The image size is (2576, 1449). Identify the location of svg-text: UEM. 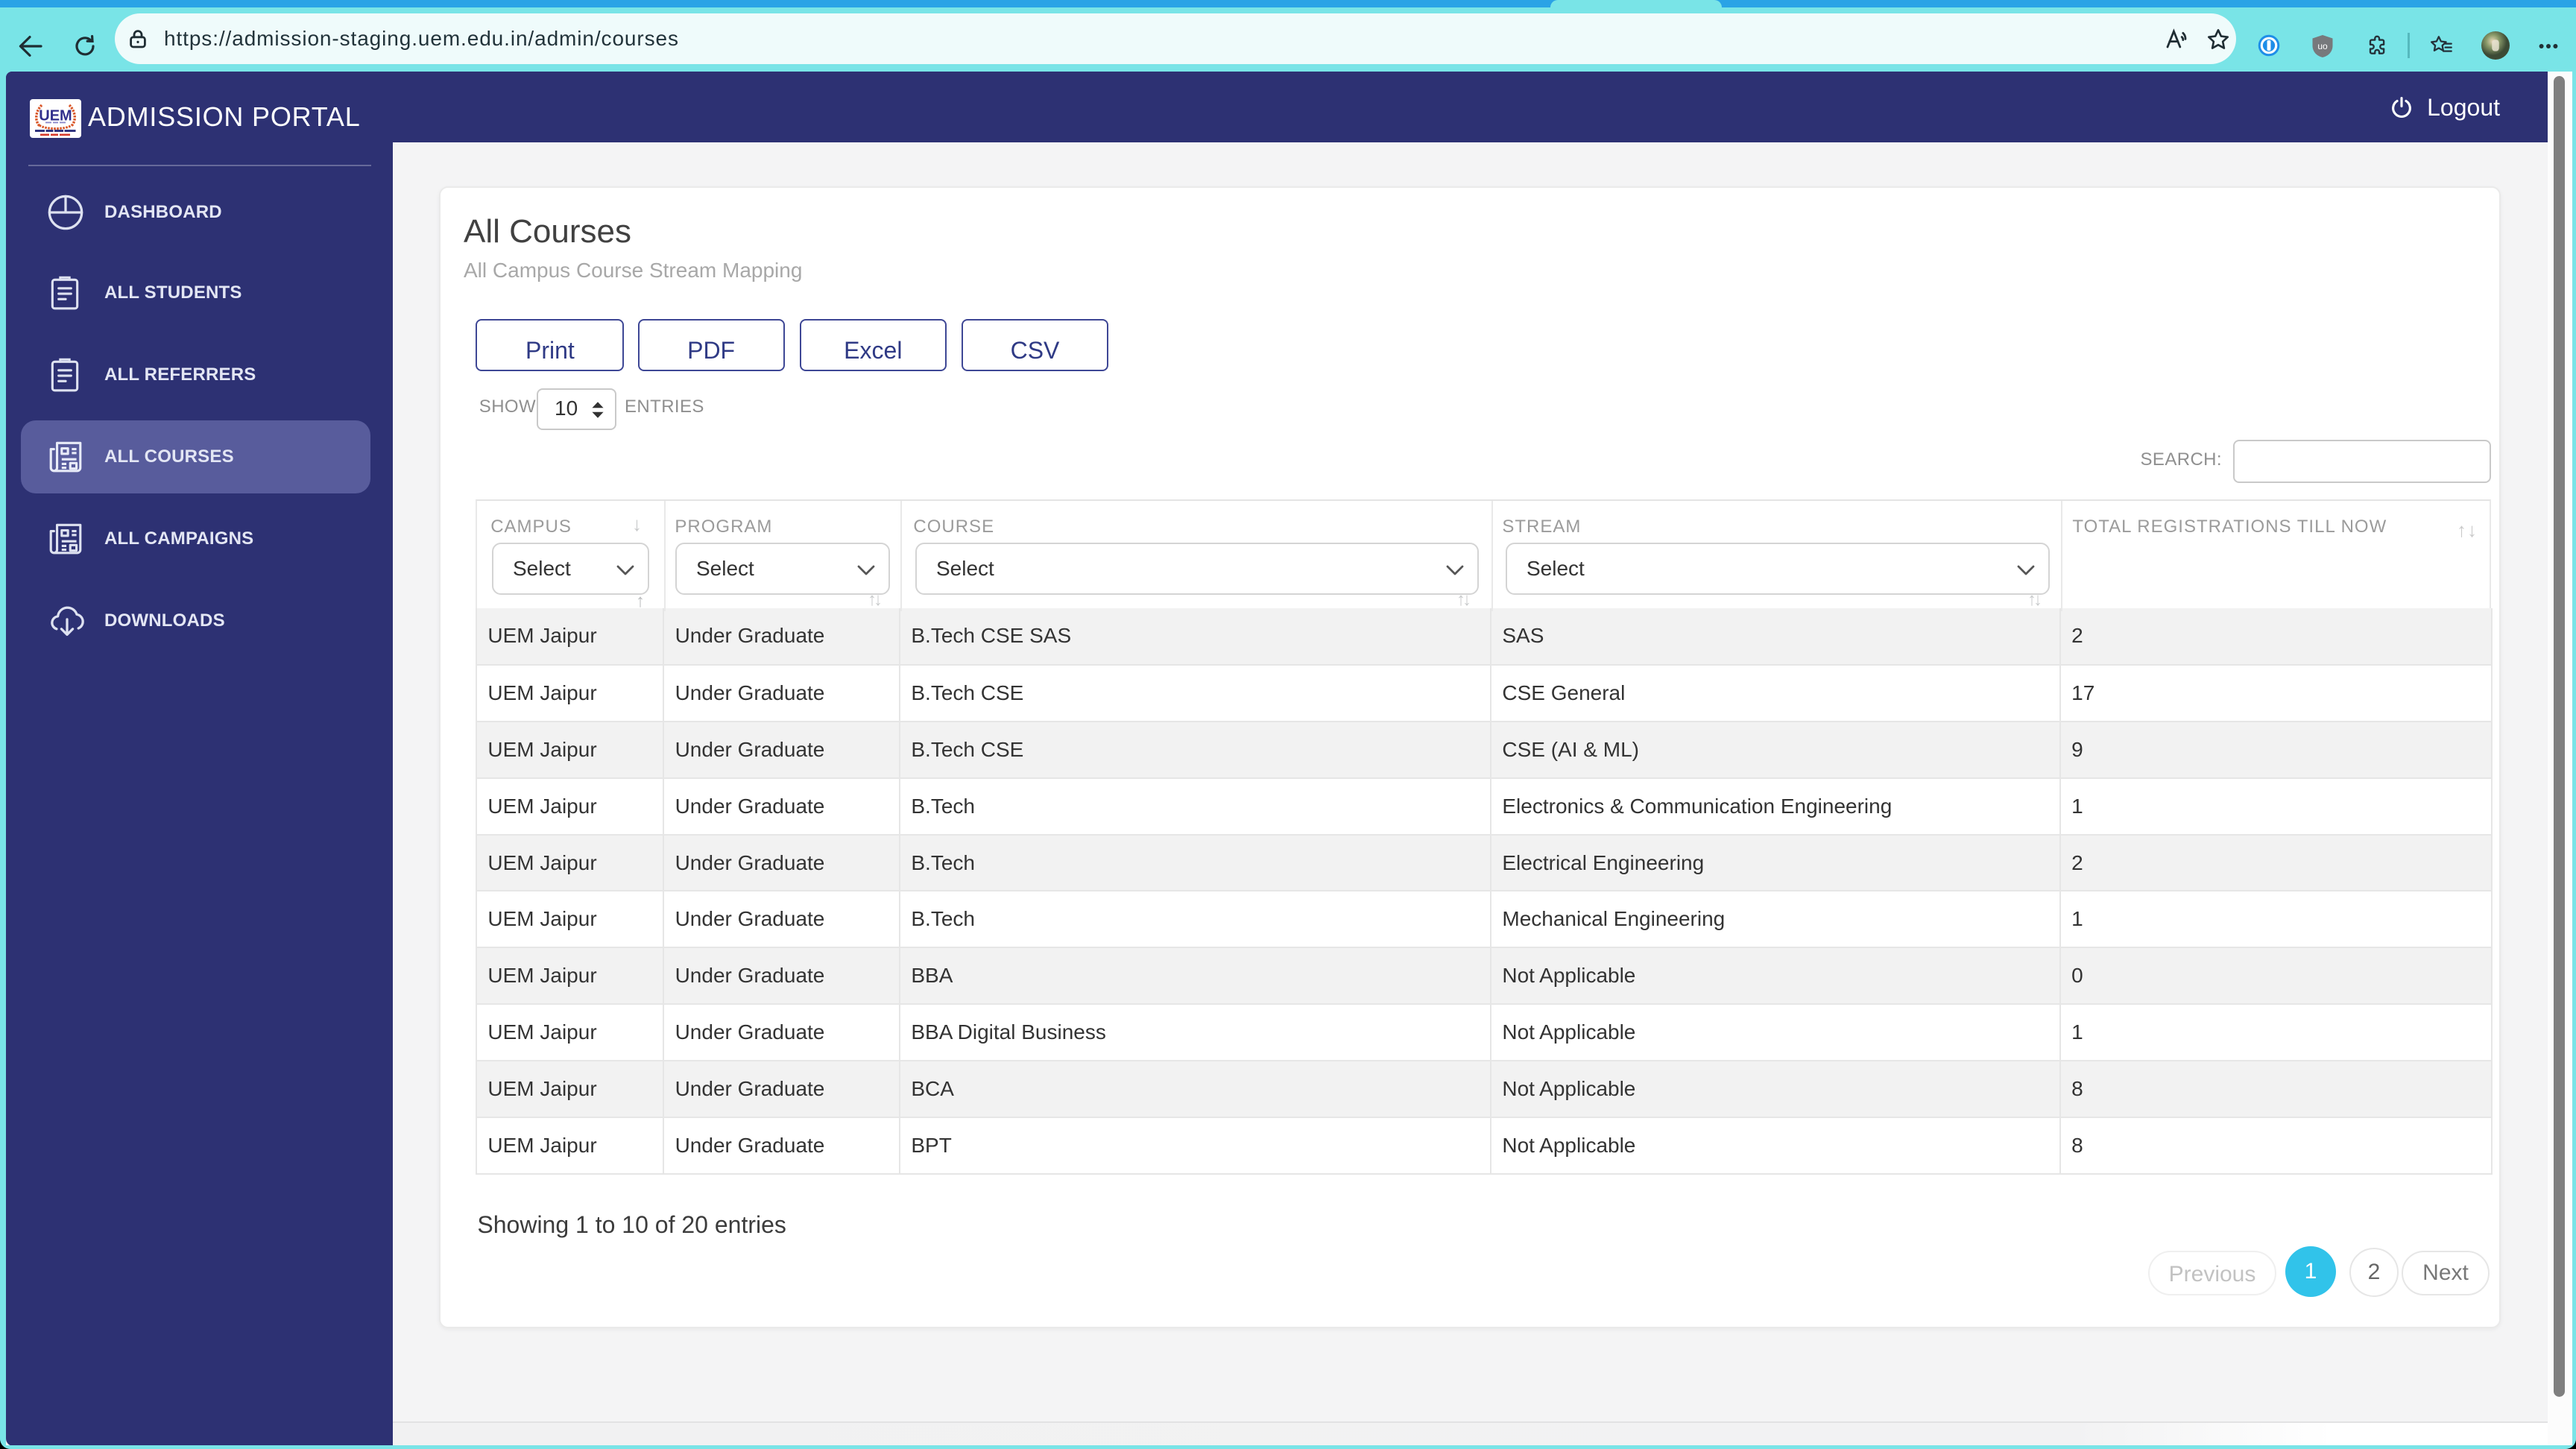
(56, 116).